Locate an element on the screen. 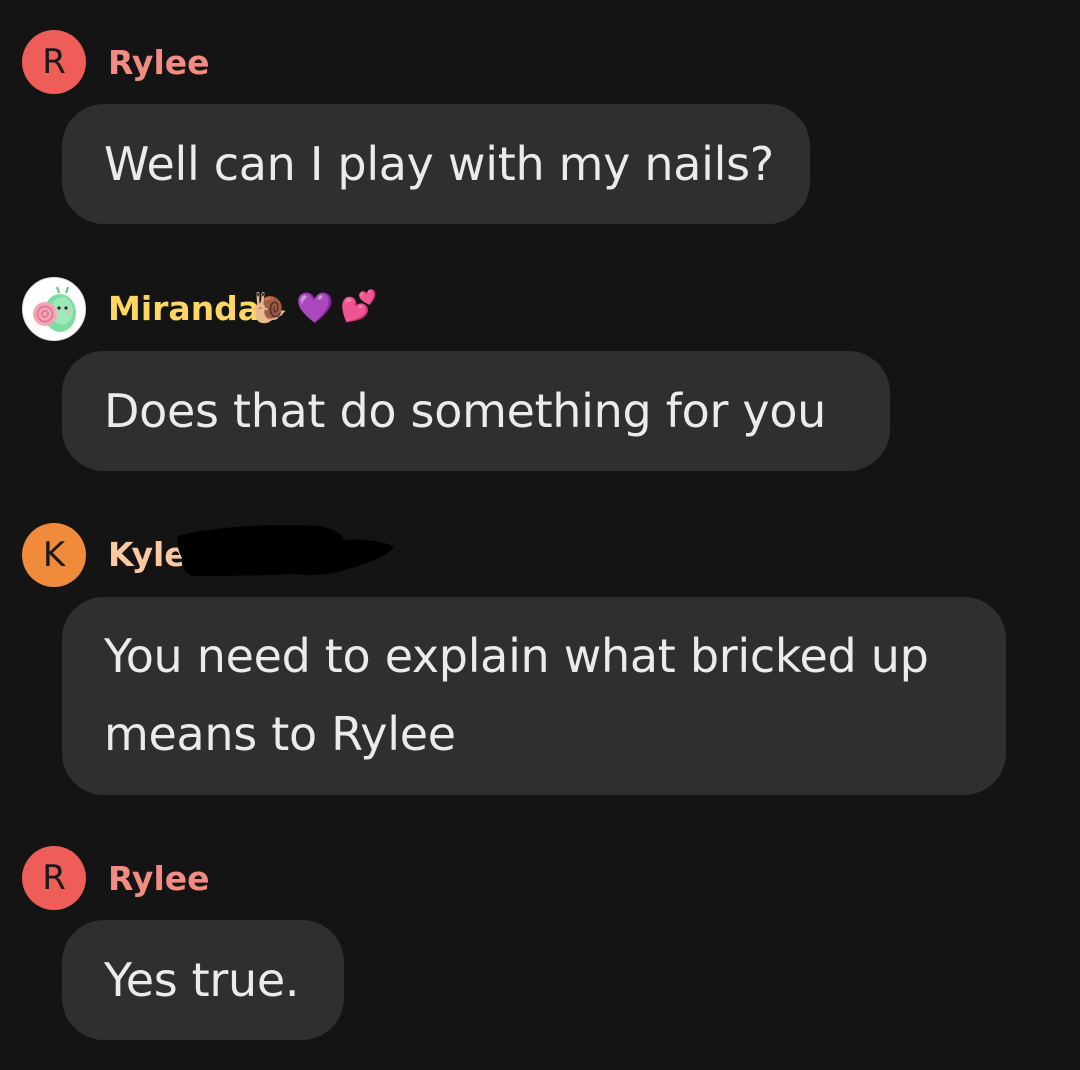 The image size is (1080, 1070). message-bubble: Does that do something for you is located at coordinates (476, 411).